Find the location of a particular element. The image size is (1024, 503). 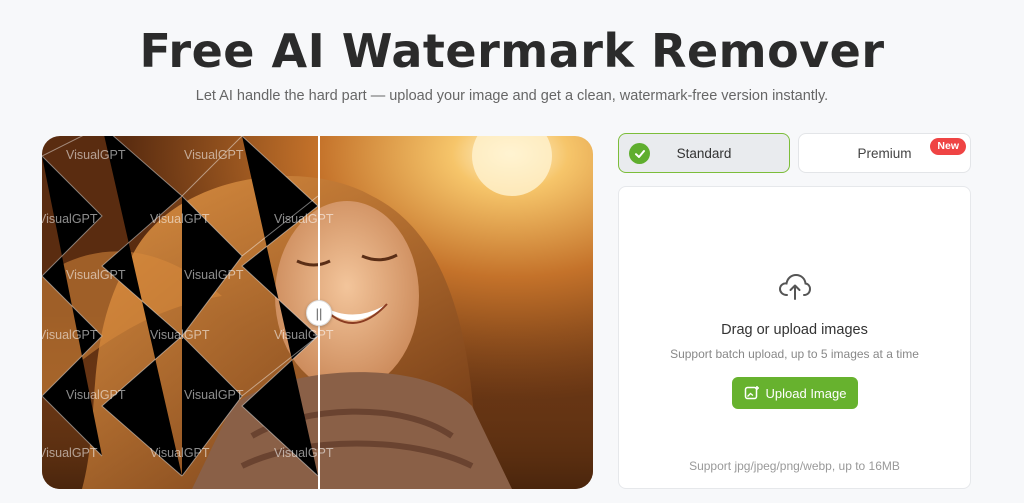

upload-title: Drag or upload images is located at coordinates (794, 330).